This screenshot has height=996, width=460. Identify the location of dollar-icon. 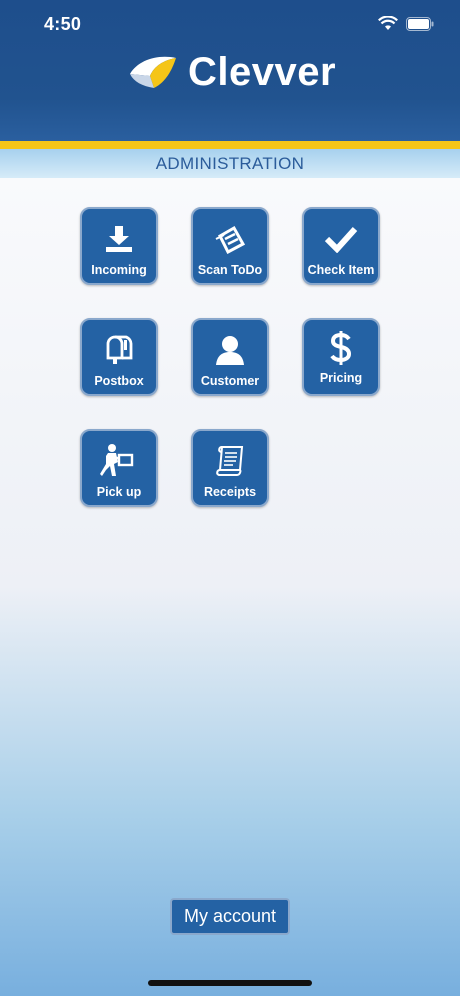
(341, 348).